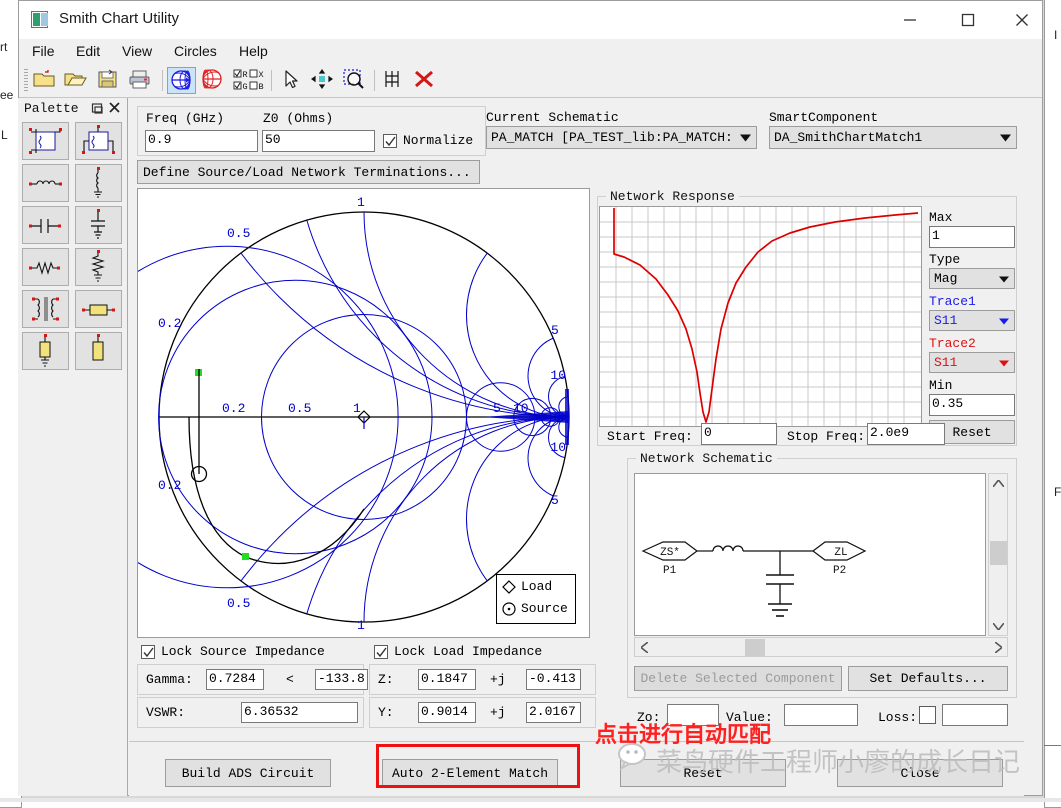 The image size is (1061, 808). What do you see at coordinates (553, 712) in the screenshot?
I see `y-imag-input: 2.0167` at bounding box center [553, 712].